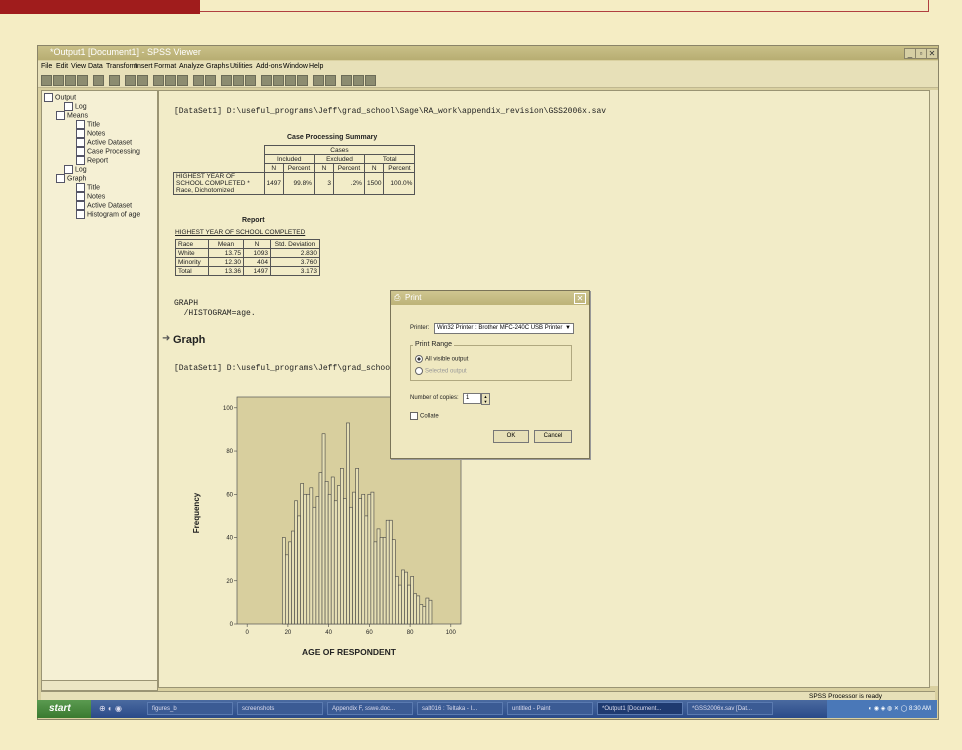  Describe the element at coordinates (75, 169) in the screenshot. I see `tree-item-log-2: Log` at that location.